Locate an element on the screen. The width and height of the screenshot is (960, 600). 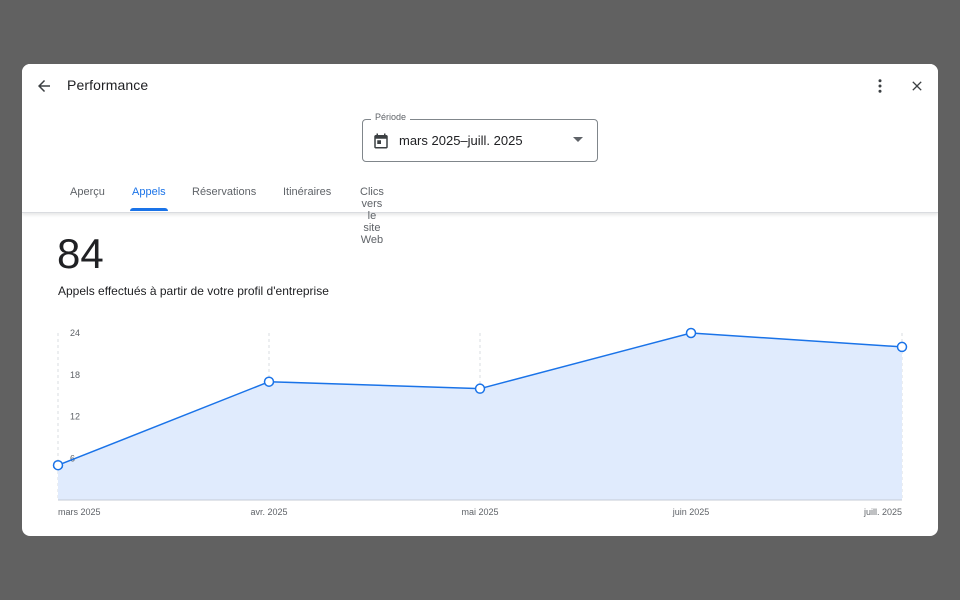
tab-label: Réservations is located at coordinates (224, 192).